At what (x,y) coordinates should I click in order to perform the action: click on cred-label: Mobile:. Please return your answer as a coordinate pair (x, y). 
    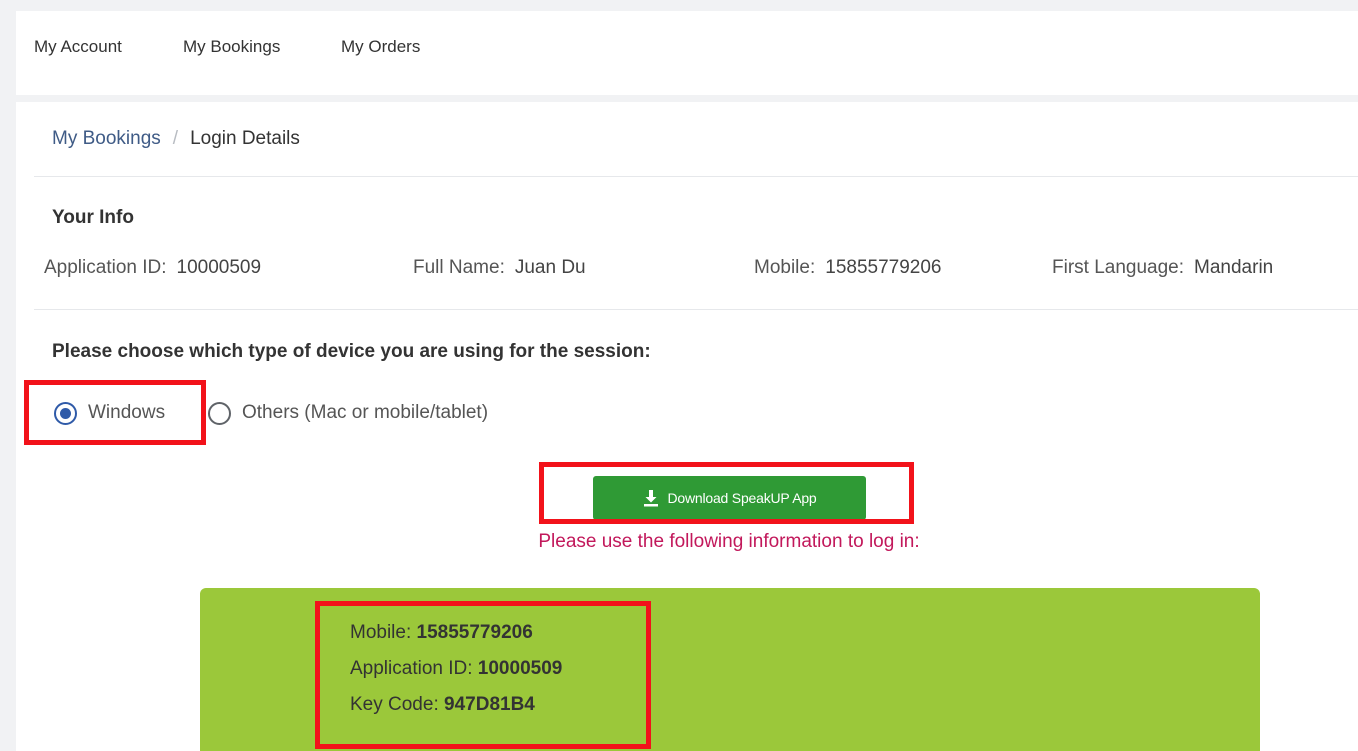
    Looking at the image, I should click on (381, 632).